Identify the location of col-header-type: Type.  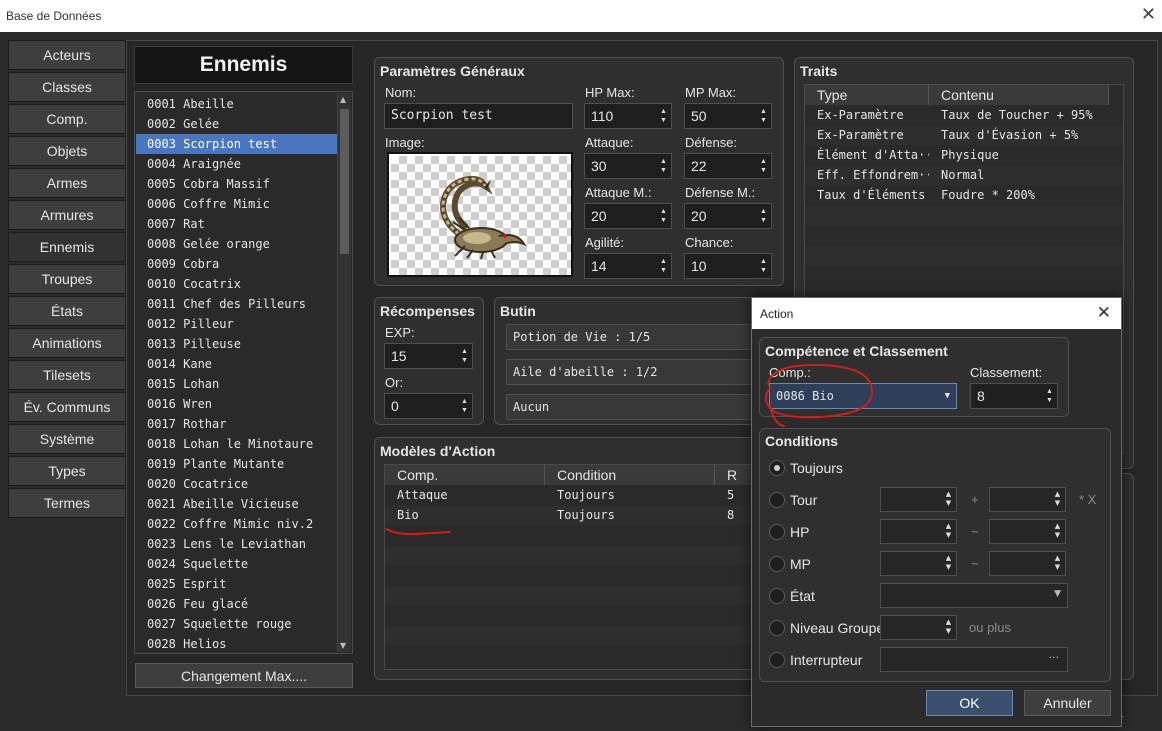
(867, 95).